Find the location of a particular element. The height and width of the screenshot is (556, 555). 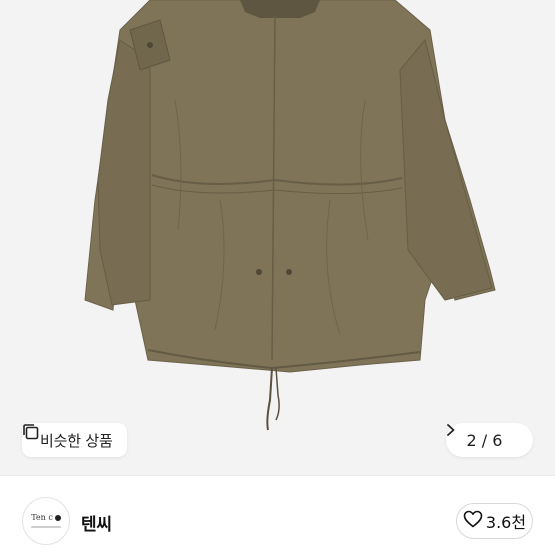

seller-avatar: Ten c is located at coordinates (46, 521).